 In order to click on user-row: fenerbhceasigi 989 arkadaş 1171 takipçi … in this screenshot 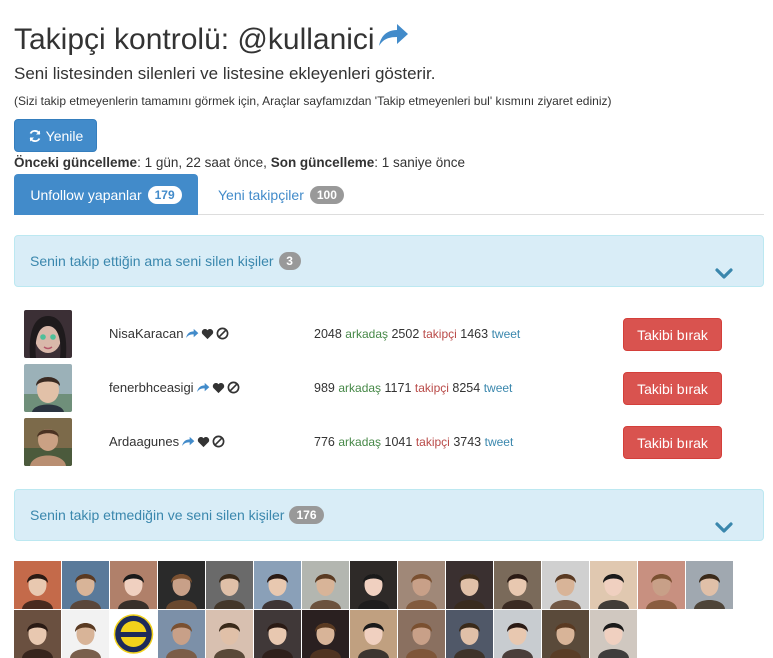, I will do `click(389, 389)`.